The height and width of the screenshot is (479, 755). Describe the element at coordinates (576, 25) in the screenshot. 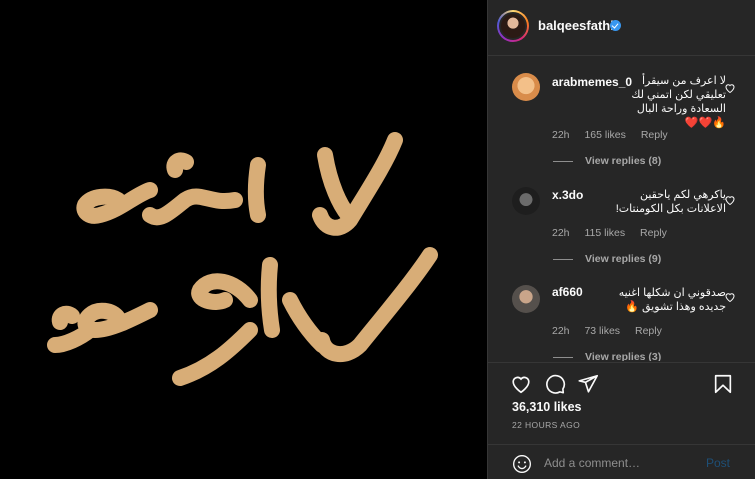

I see `author-username: balqeesfathi` at that location.